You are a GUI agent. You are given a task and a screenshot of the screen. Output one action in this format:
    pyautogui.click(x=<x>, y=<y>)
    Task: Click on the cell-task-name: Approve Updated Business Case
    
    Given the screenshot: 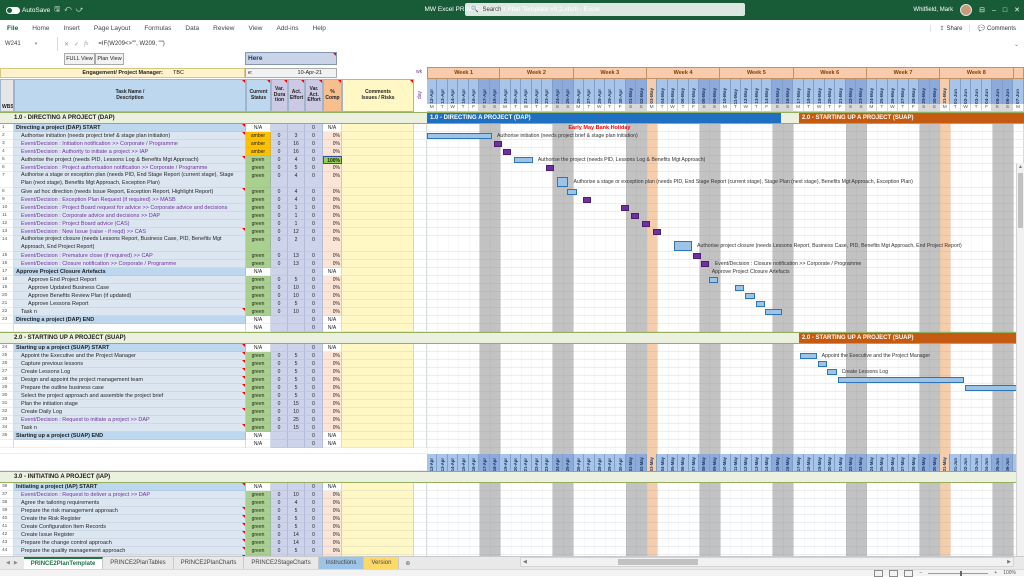 What is the action you would take?
    pyautogui.click(x=130, y=288)
    